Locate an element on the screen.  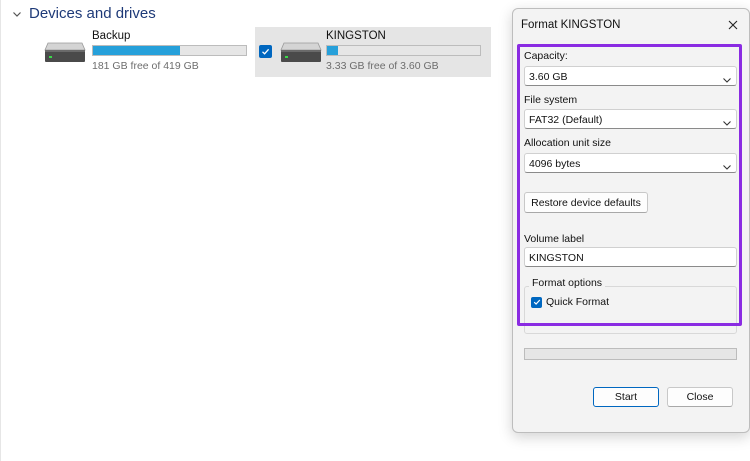
volume-label-value: KINGSTON is located at coordinates (556, 258).